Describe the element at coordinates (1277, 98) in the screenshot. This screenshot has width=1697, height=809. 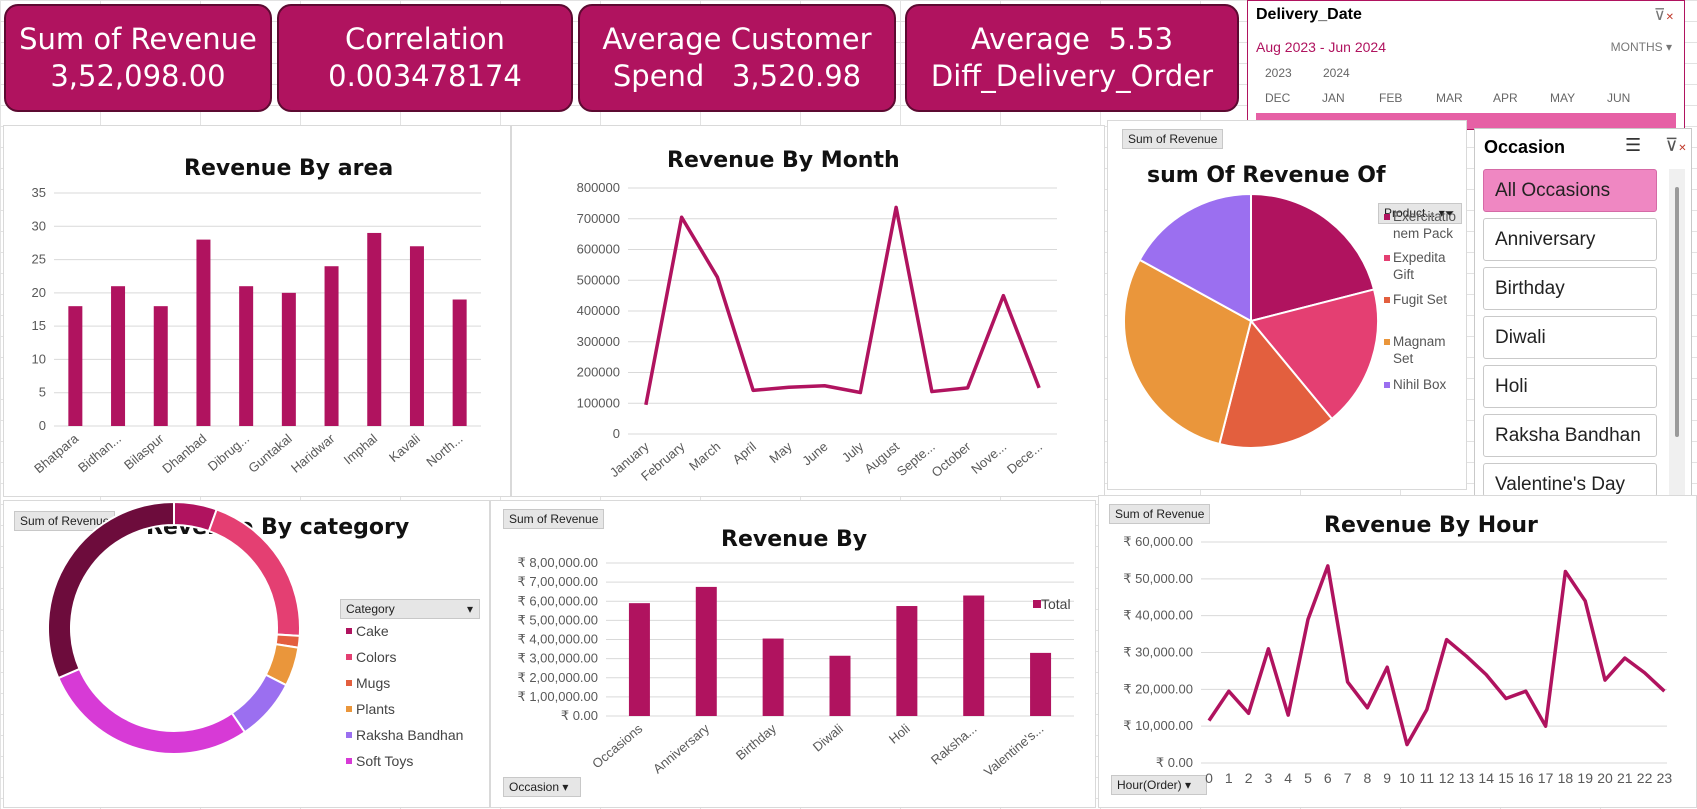
I see `timeline-month: DEC` at that location.